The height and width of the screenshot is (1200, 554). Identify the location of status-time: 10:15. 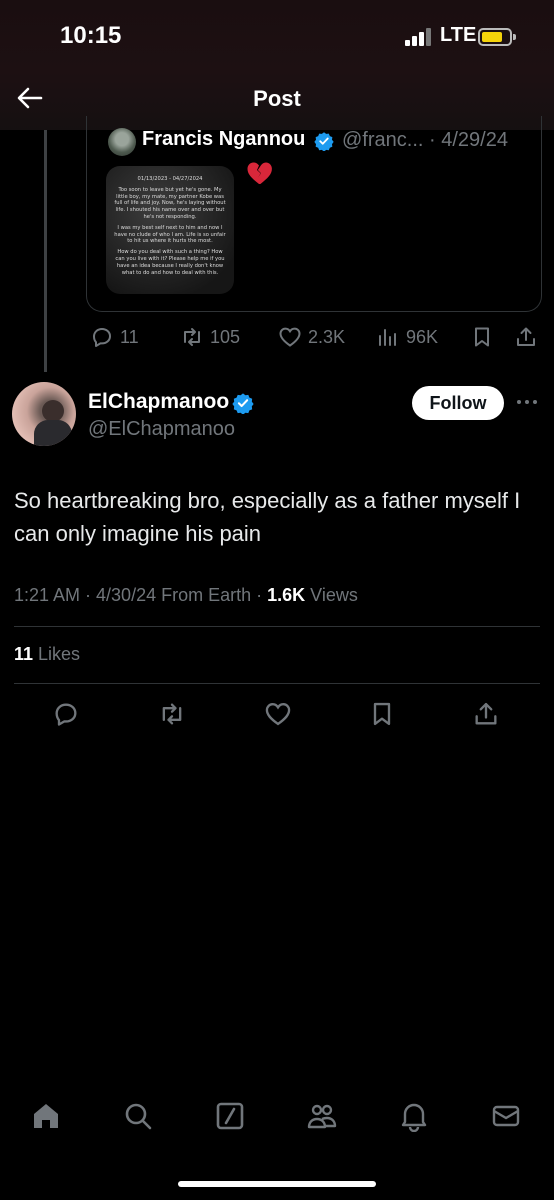
(91, 35).